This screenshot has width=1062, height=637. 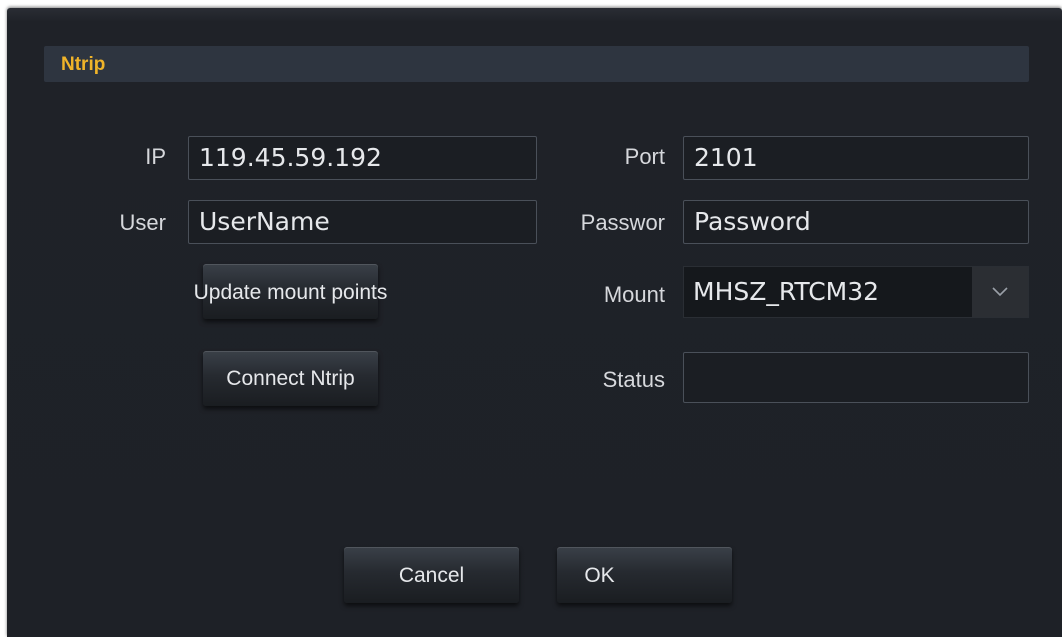 I want to click on ip-label: IP, so click(x=155, y=156).